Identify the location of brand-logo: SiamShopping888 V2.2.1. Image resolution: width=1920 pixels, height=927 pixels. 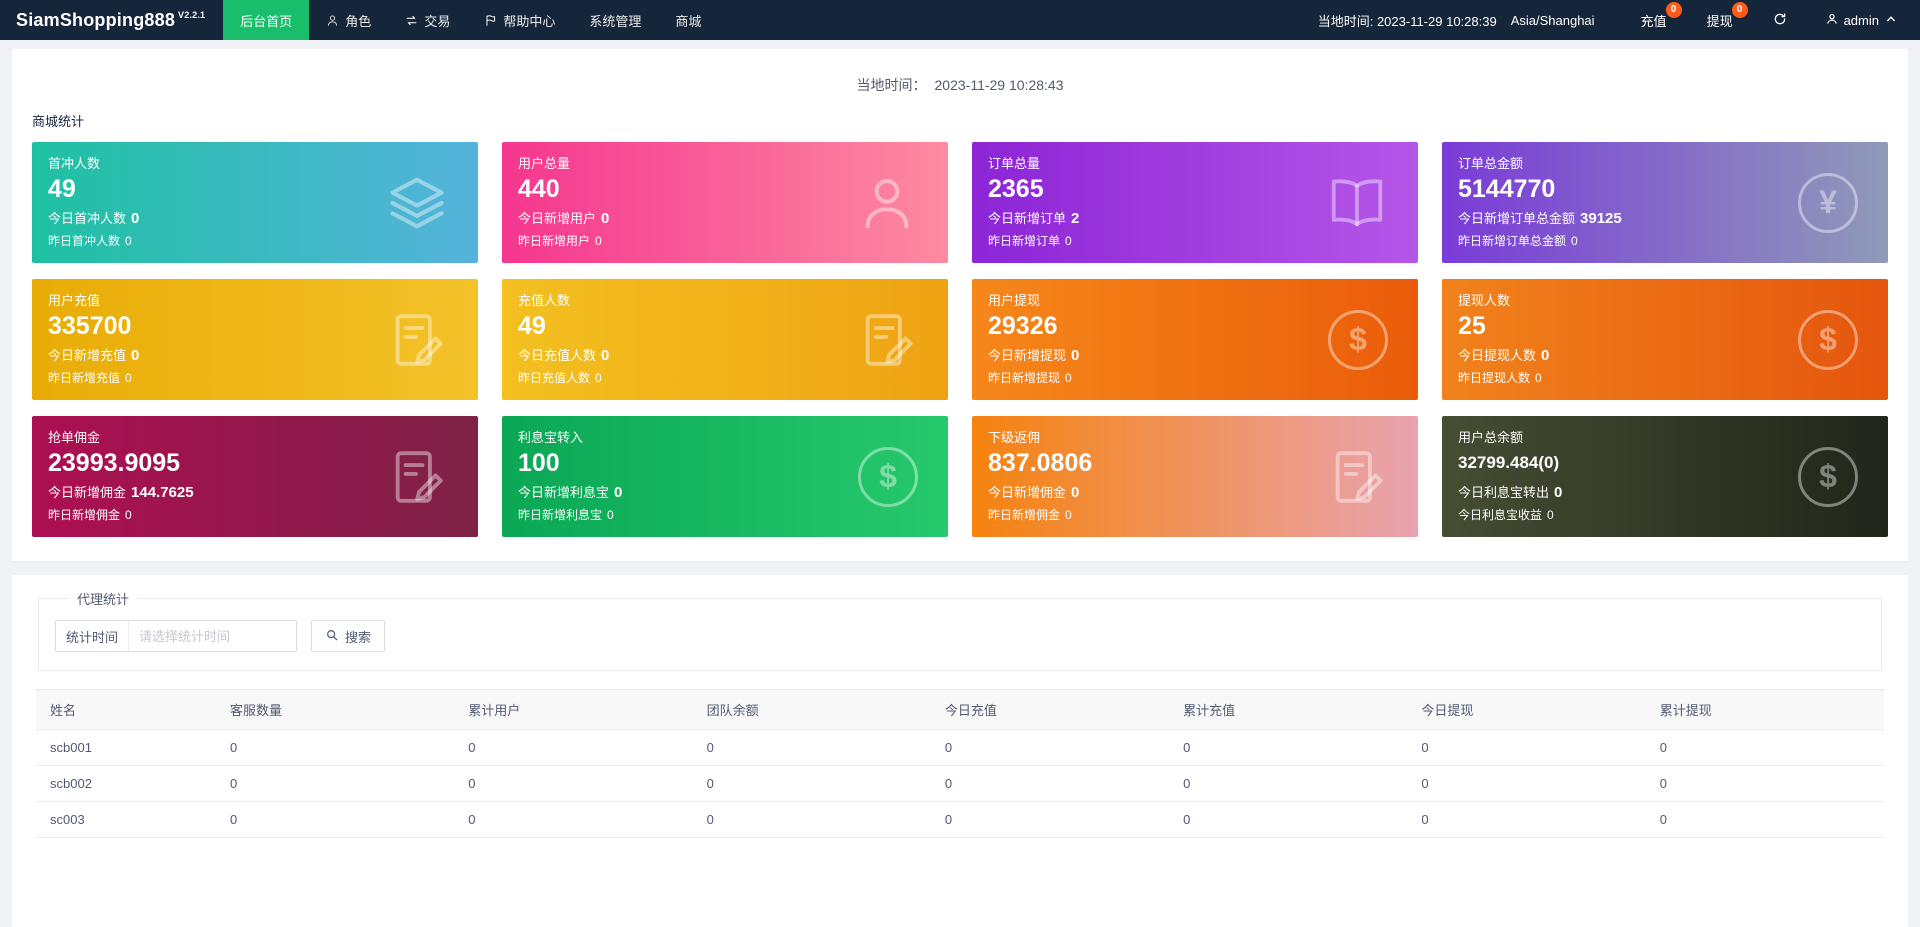
(110, 20).